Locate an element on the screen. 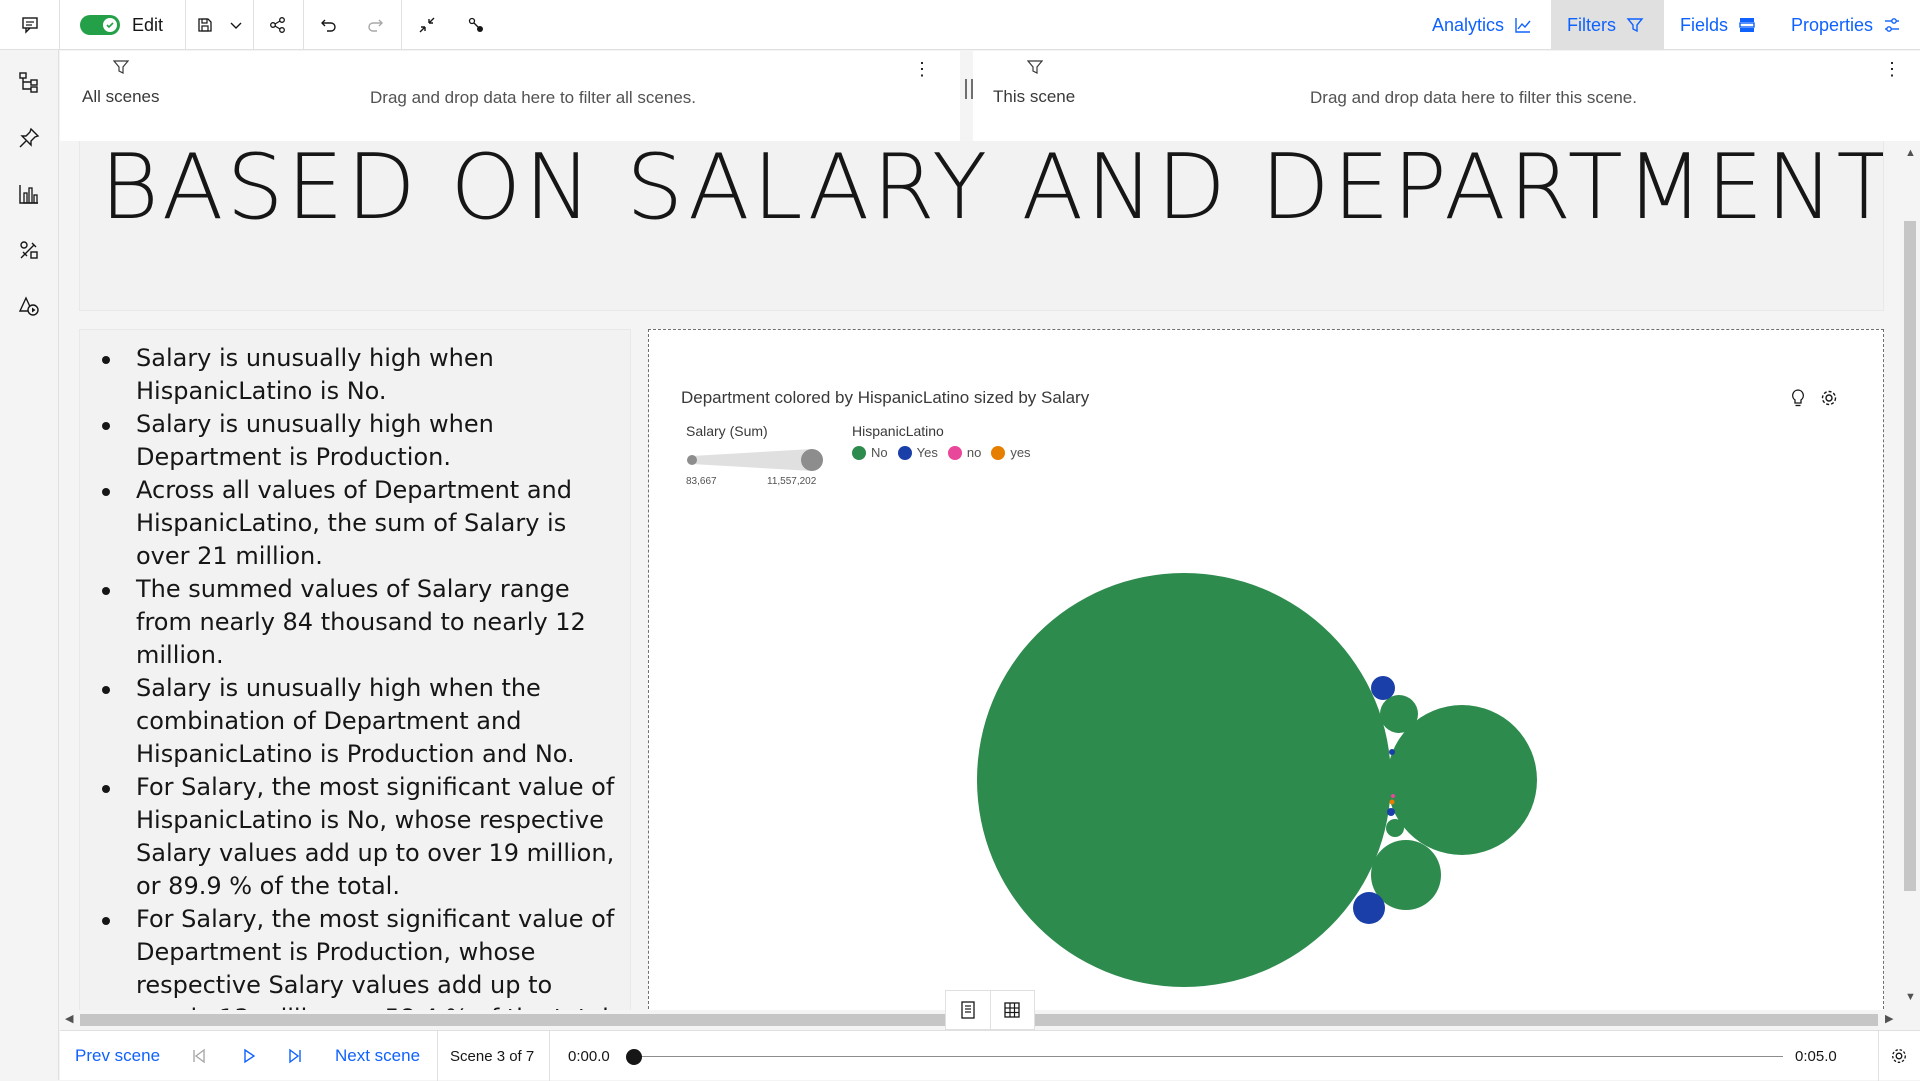 The image size is (1920, 1081). next-scene-button: Next scene is located at coordinates (377, 1056).